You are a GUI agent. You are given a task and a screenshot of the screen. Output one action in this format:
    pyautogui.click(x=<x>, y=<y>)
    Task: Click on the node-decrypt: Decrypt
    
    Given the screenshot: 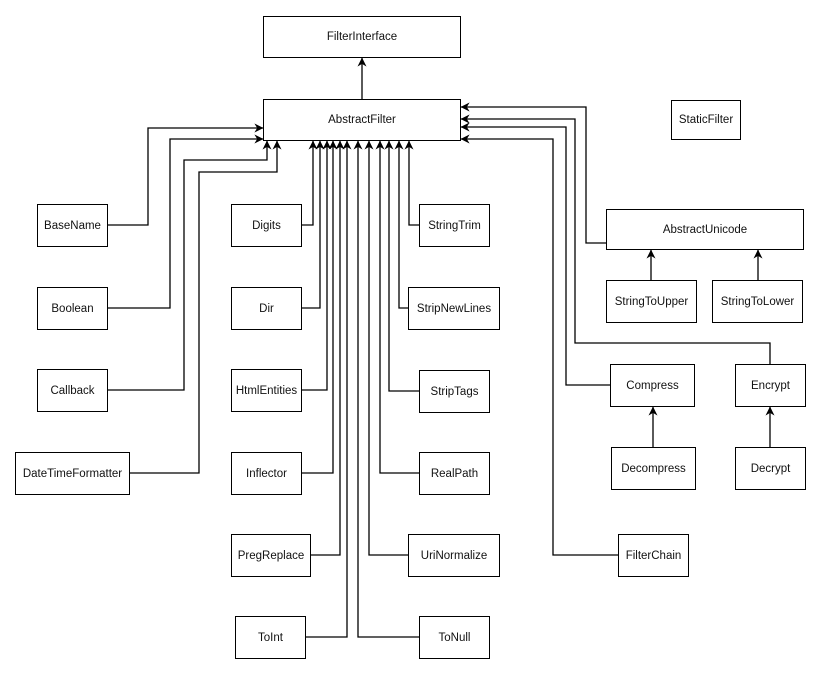 What is the action you would take?
    pyautogui.click(x=770, y=468)
    